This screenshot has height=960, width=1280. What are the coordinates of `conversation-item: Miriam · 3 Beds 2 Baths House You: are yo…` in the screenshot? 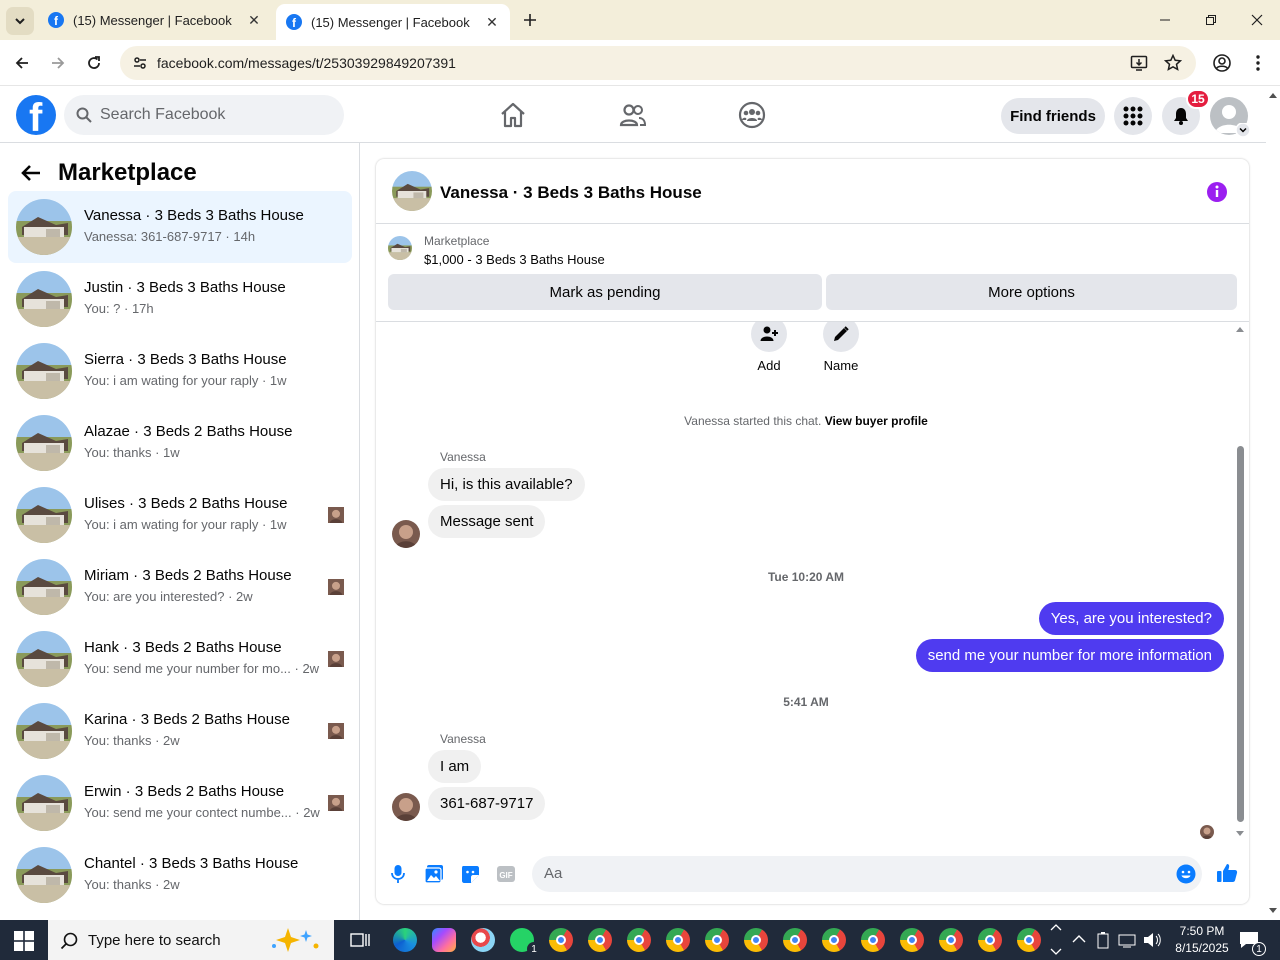 It's located at (180, 587).